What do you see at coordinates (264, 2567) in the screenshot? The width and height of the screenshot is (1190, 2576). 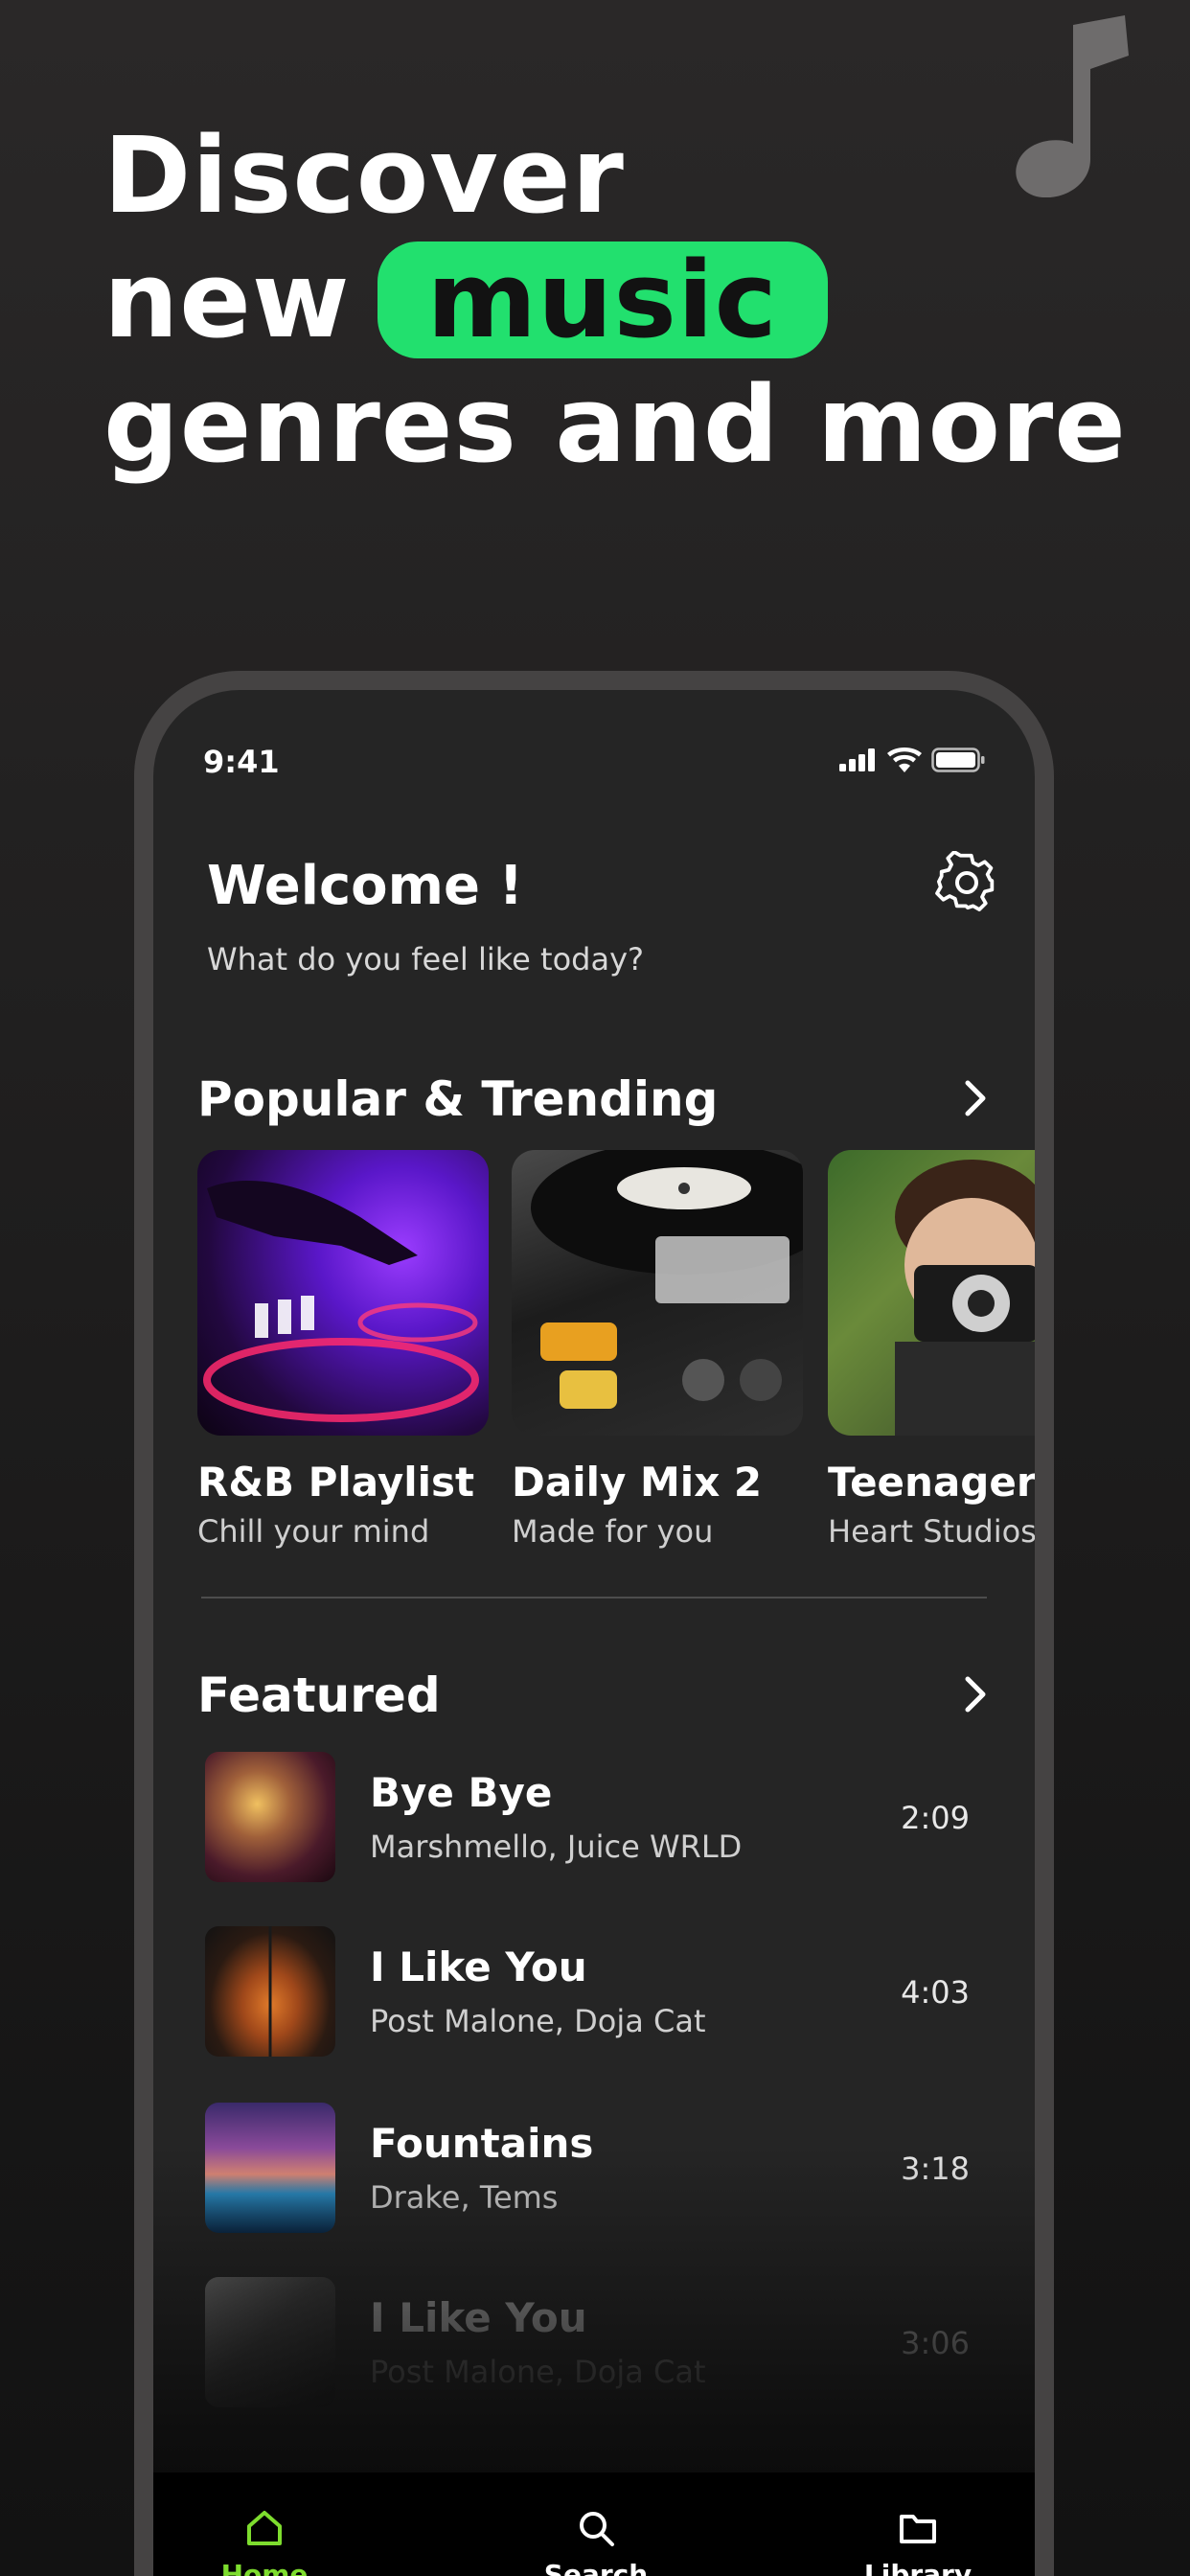 I see `tab-label: Home` at bounding box center [264, 2567].